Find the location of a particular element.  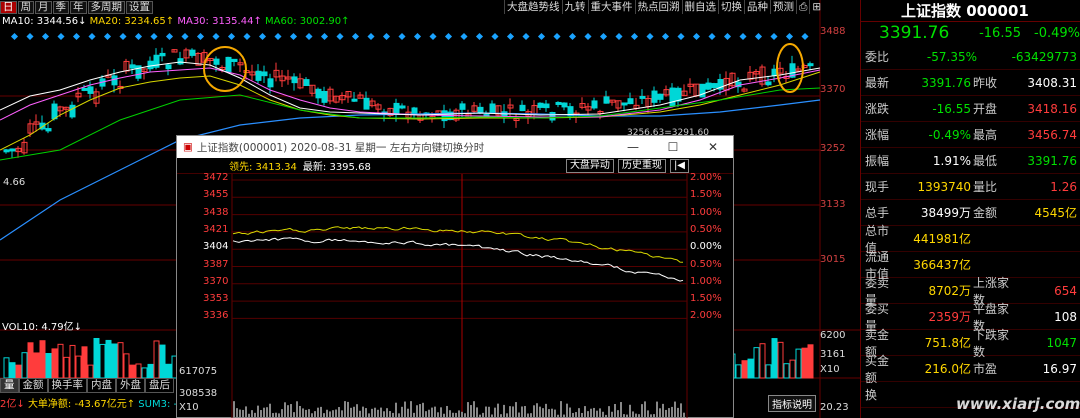

tool-events: 重大事件 is located at coordinates (611, 7).